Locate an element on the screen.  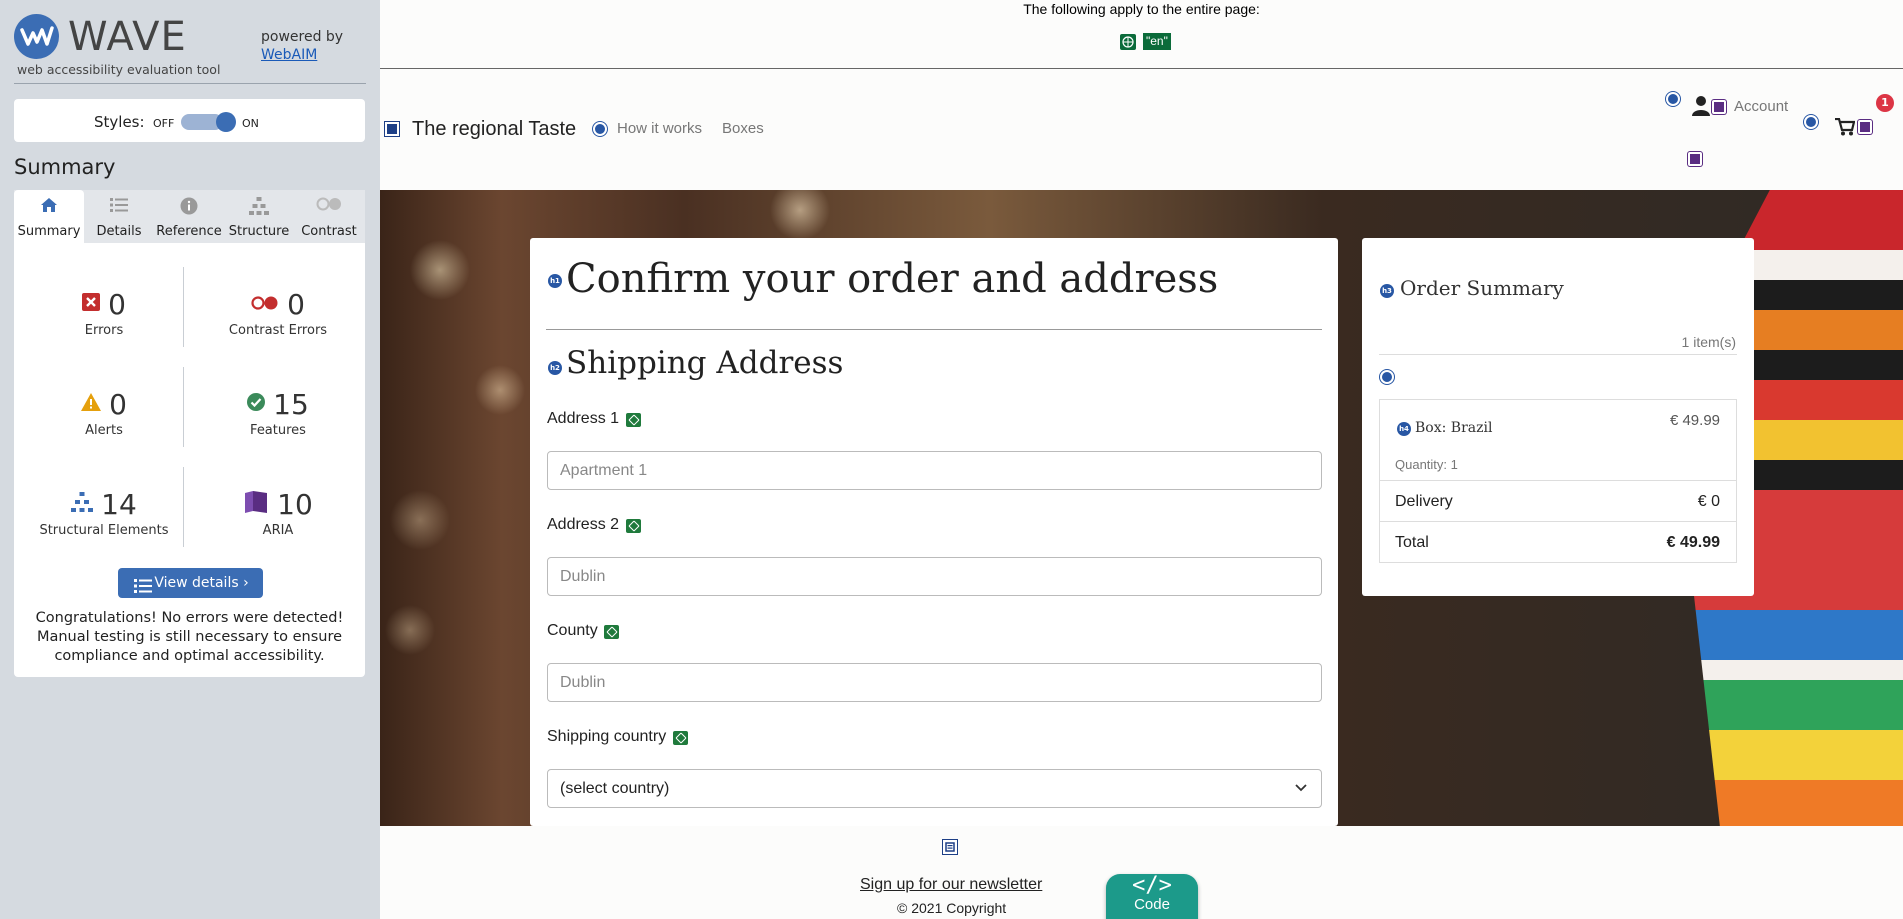
errors-label: Errors is located at coordinates (104, 330).